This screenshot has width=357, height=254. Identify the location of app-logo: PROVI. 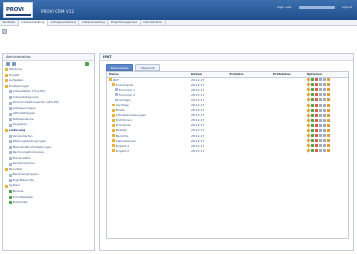
(18, 10).